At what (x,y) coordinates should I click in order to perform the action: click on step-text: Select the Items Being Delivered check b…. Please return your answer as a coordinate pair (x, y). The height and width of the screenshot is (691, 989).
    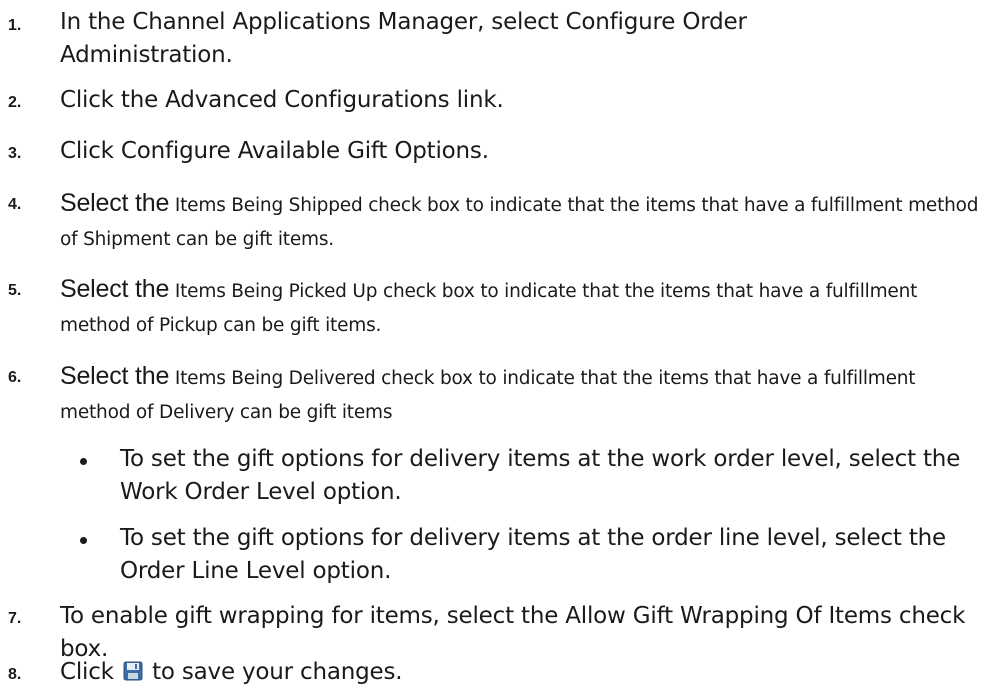
    Looking at the image, I should click on (520, 394).